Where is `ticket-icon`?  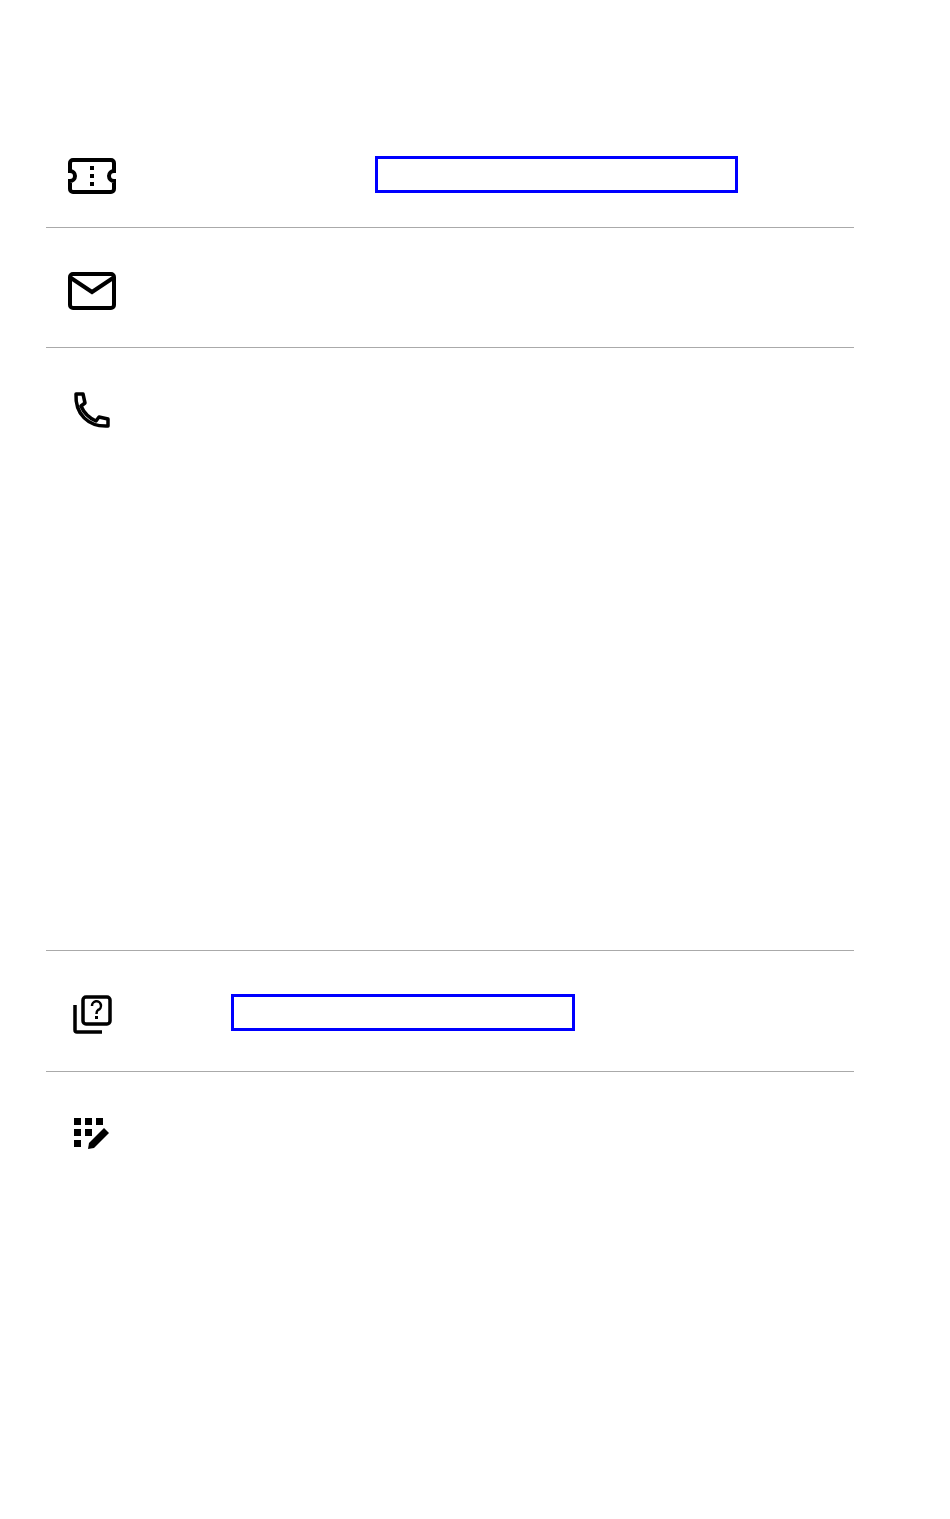 ticket-icon is located at coordinates (92, 176).